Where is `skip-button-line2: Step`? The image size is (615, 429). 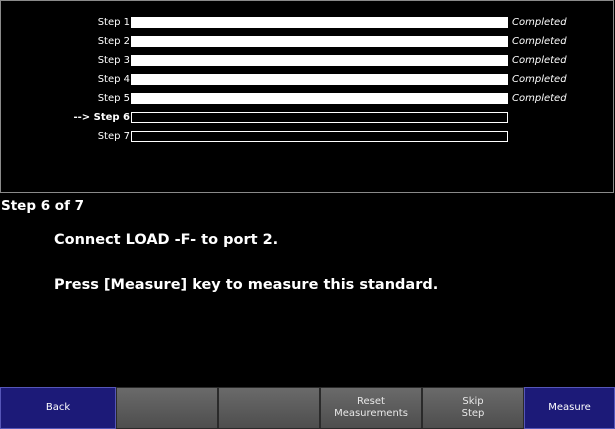 skip-button-line2: Step is located at coordinates (473, 413).